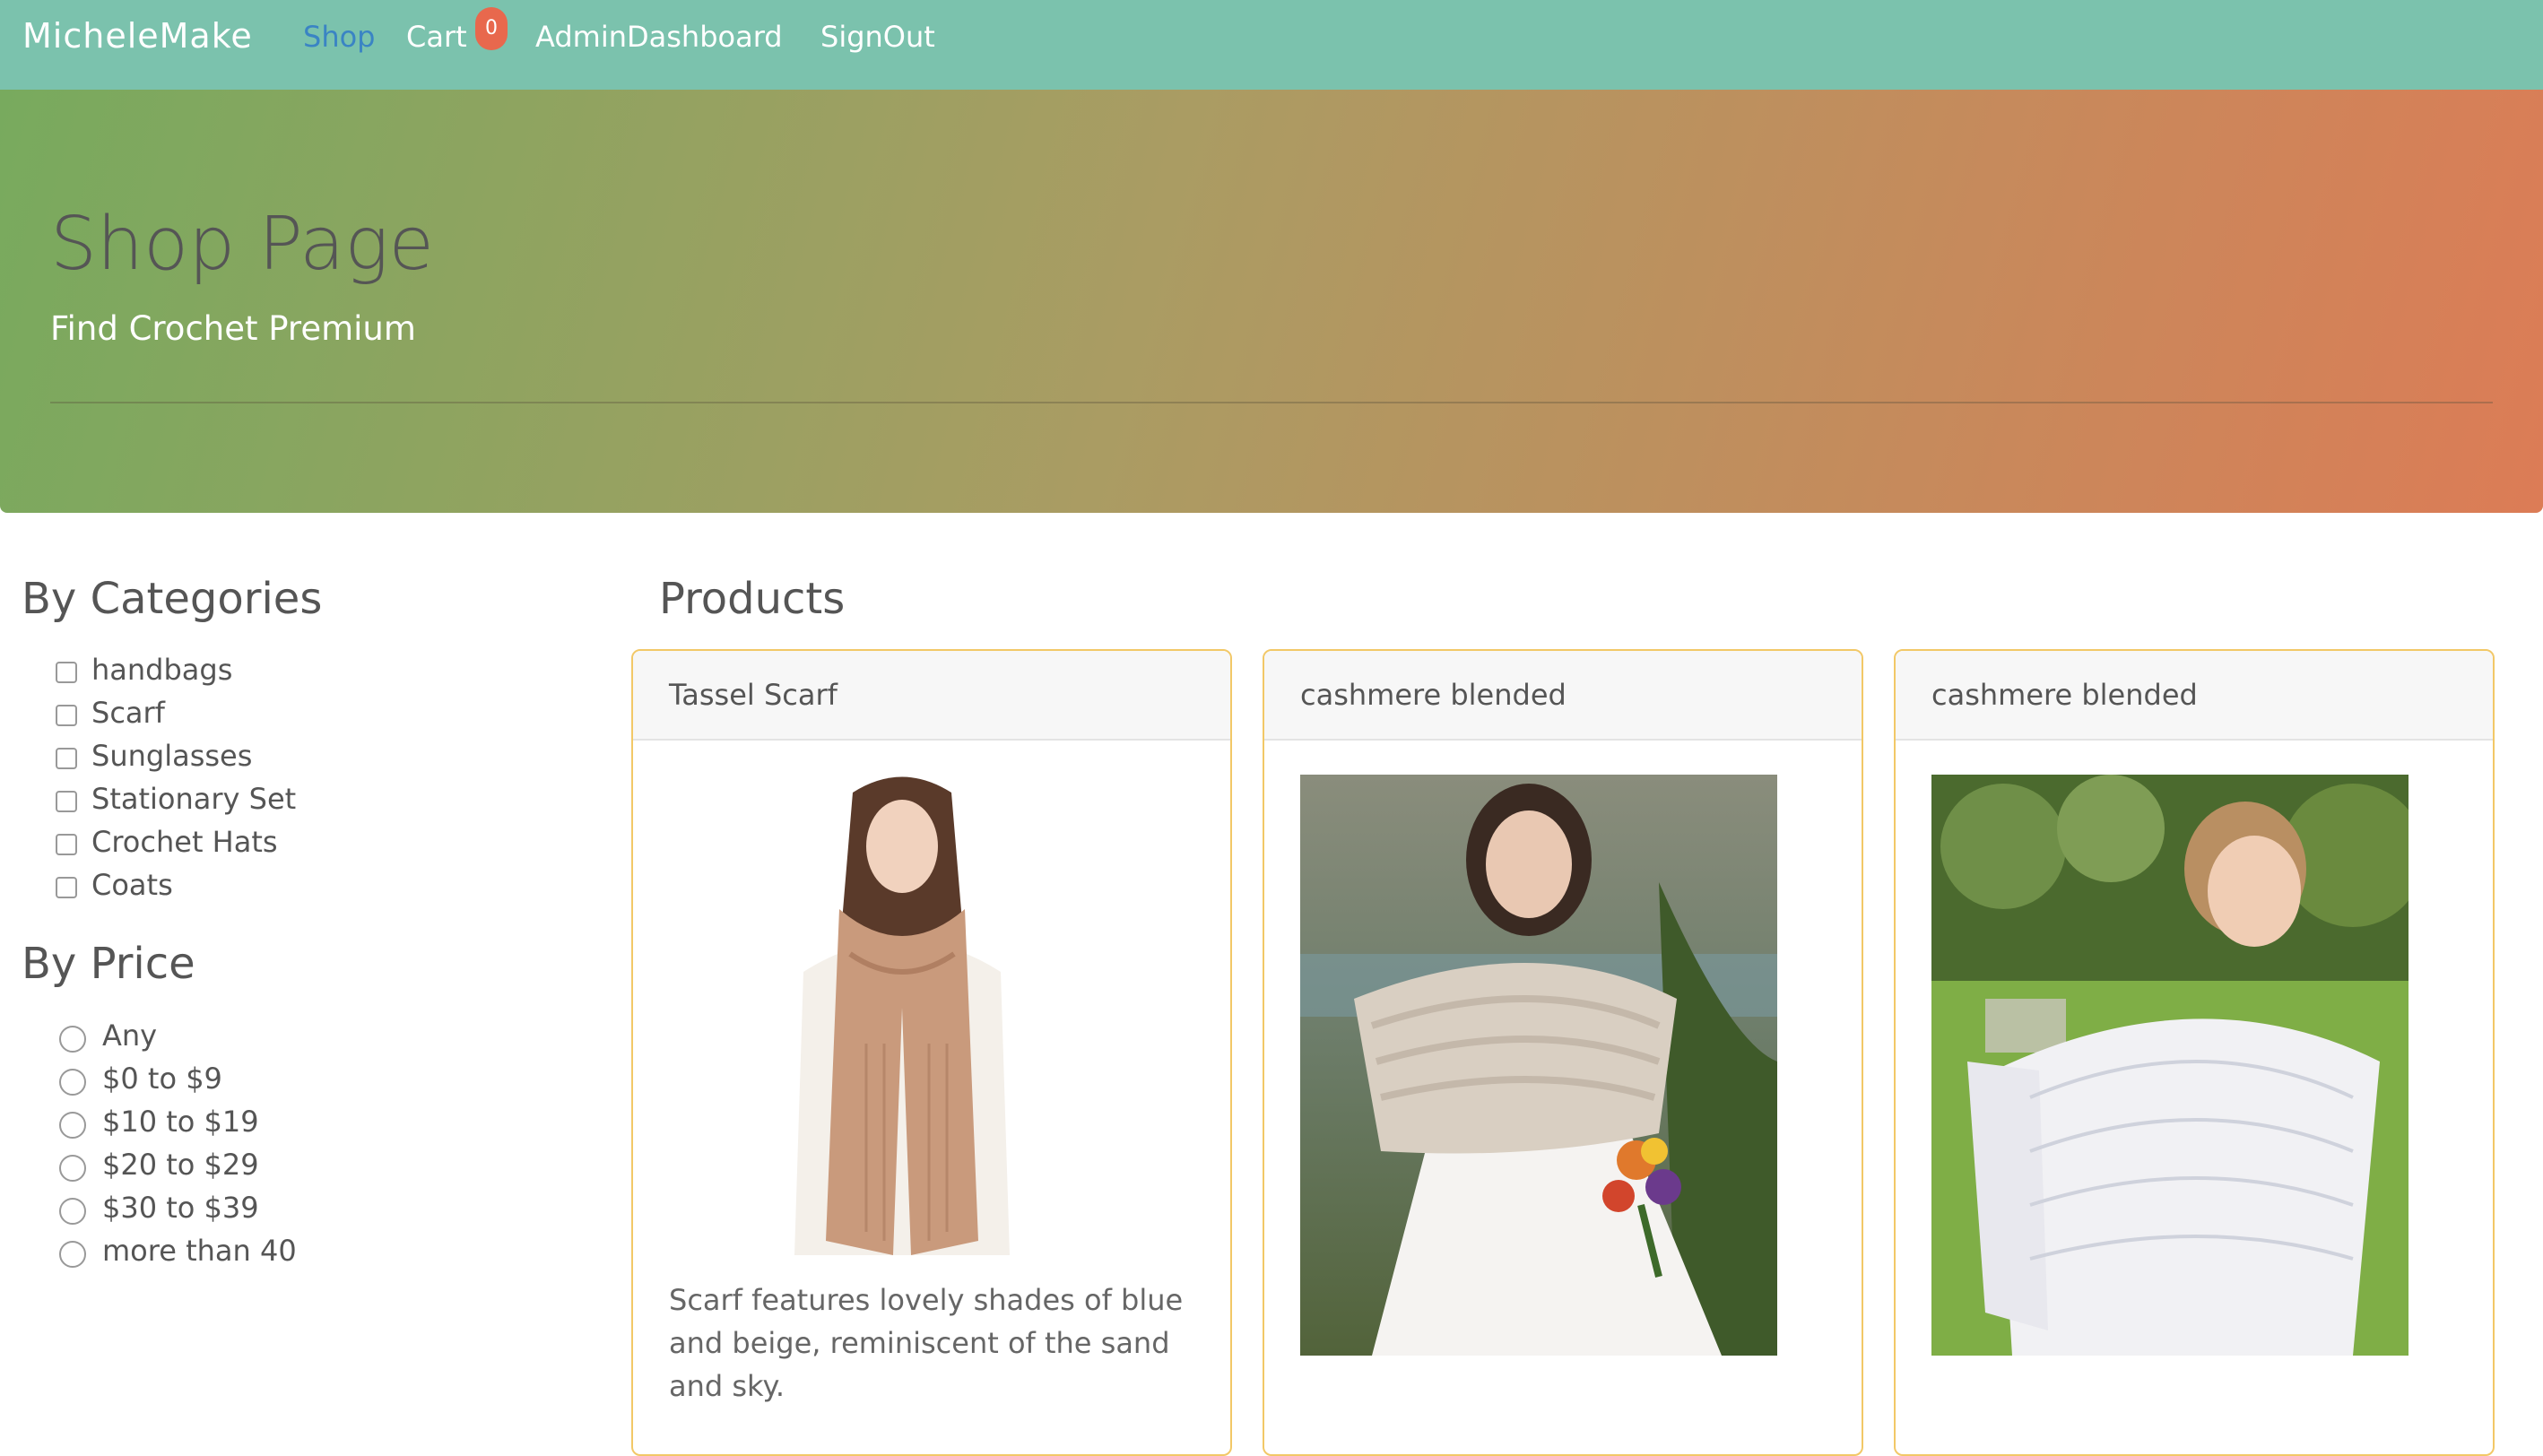 The height and width of the screenshot is (1456, 2543). Describe the element at coordinates (132, 885) in the screenshot. I see `category-label: Coats` at that location.